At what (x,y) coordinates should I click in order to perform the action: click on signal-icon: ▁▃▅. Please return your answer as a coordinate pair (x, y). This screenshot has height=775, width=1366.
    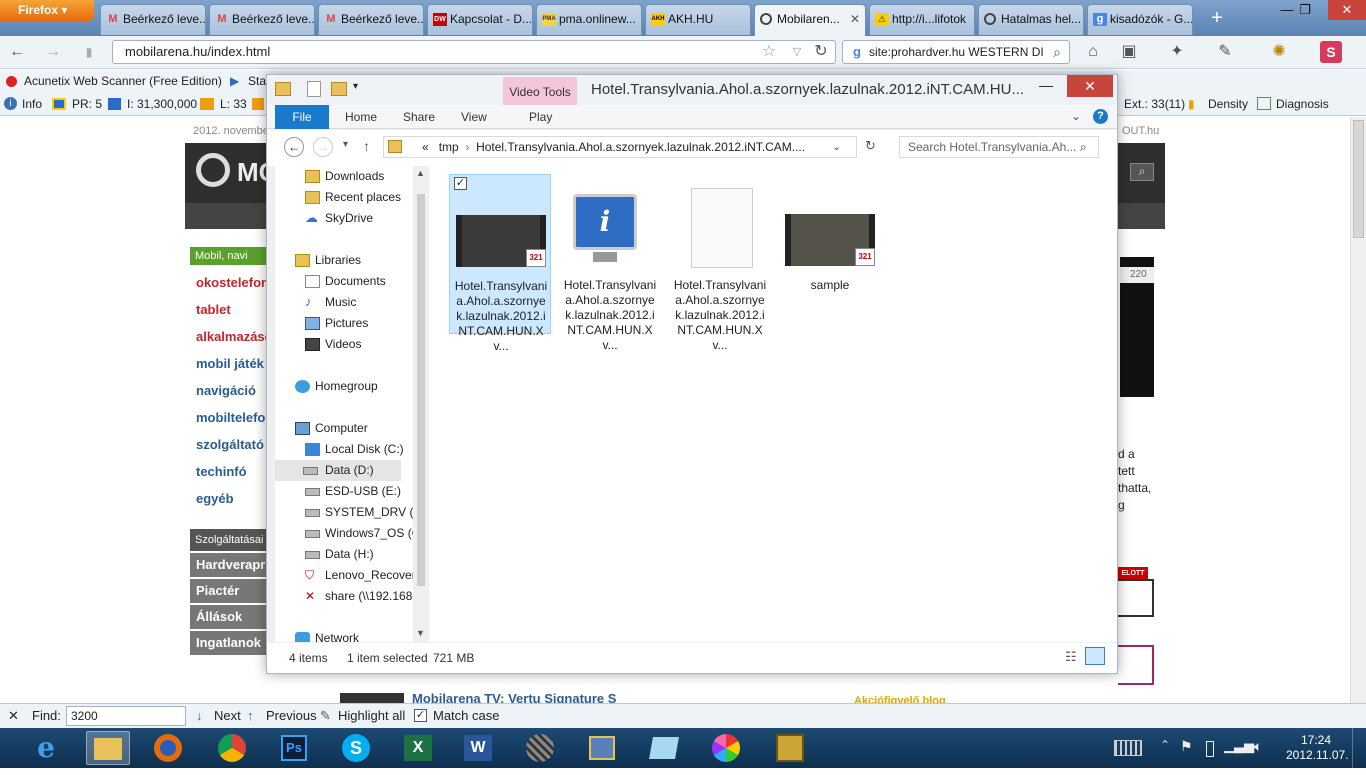
    Looking at the image, I should click on (1239, 746).